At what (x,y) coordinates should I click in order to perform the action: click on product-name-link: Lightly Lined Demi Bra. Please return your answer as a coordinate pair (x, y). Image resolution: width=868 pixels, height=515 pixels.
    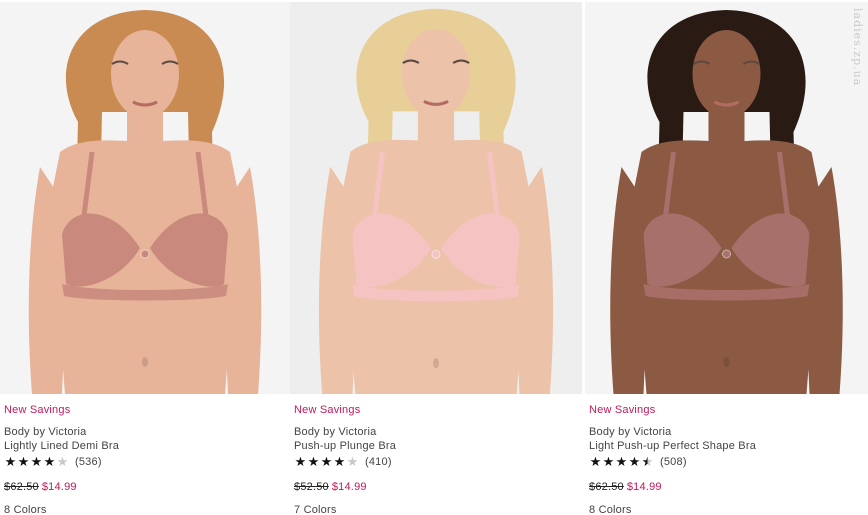
    Looking at the image, I should click on (147, 446).